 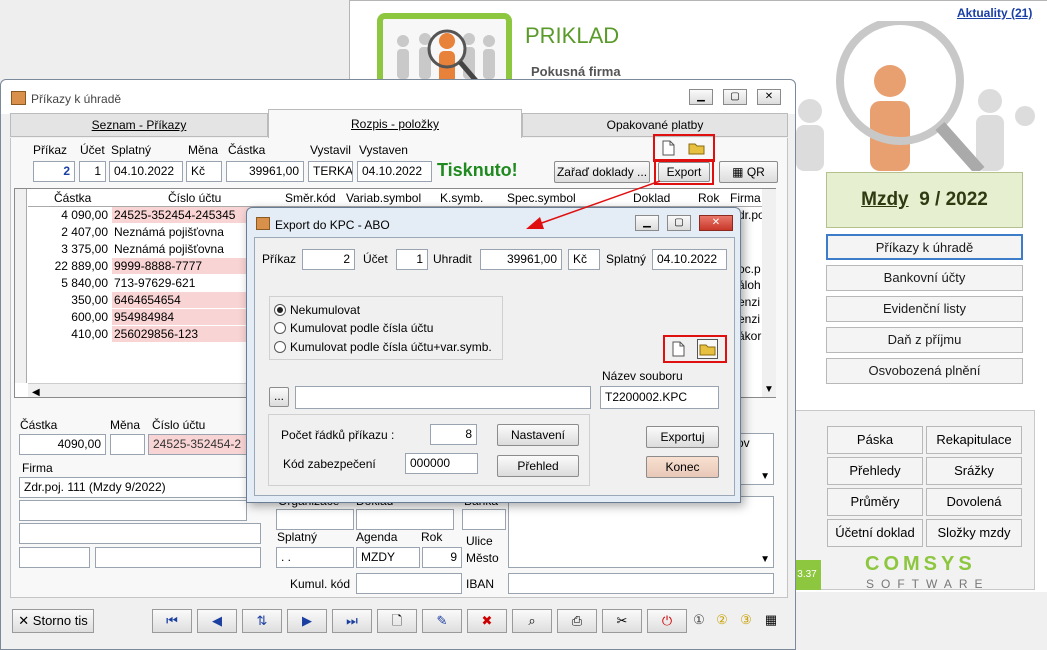 What do you see at coordinates (133, 487) in the screenshot?
I see `detail-firma-field: Zdr.poj. 111 (Mzdy 9/2022)` at bounding box center [133, 487].